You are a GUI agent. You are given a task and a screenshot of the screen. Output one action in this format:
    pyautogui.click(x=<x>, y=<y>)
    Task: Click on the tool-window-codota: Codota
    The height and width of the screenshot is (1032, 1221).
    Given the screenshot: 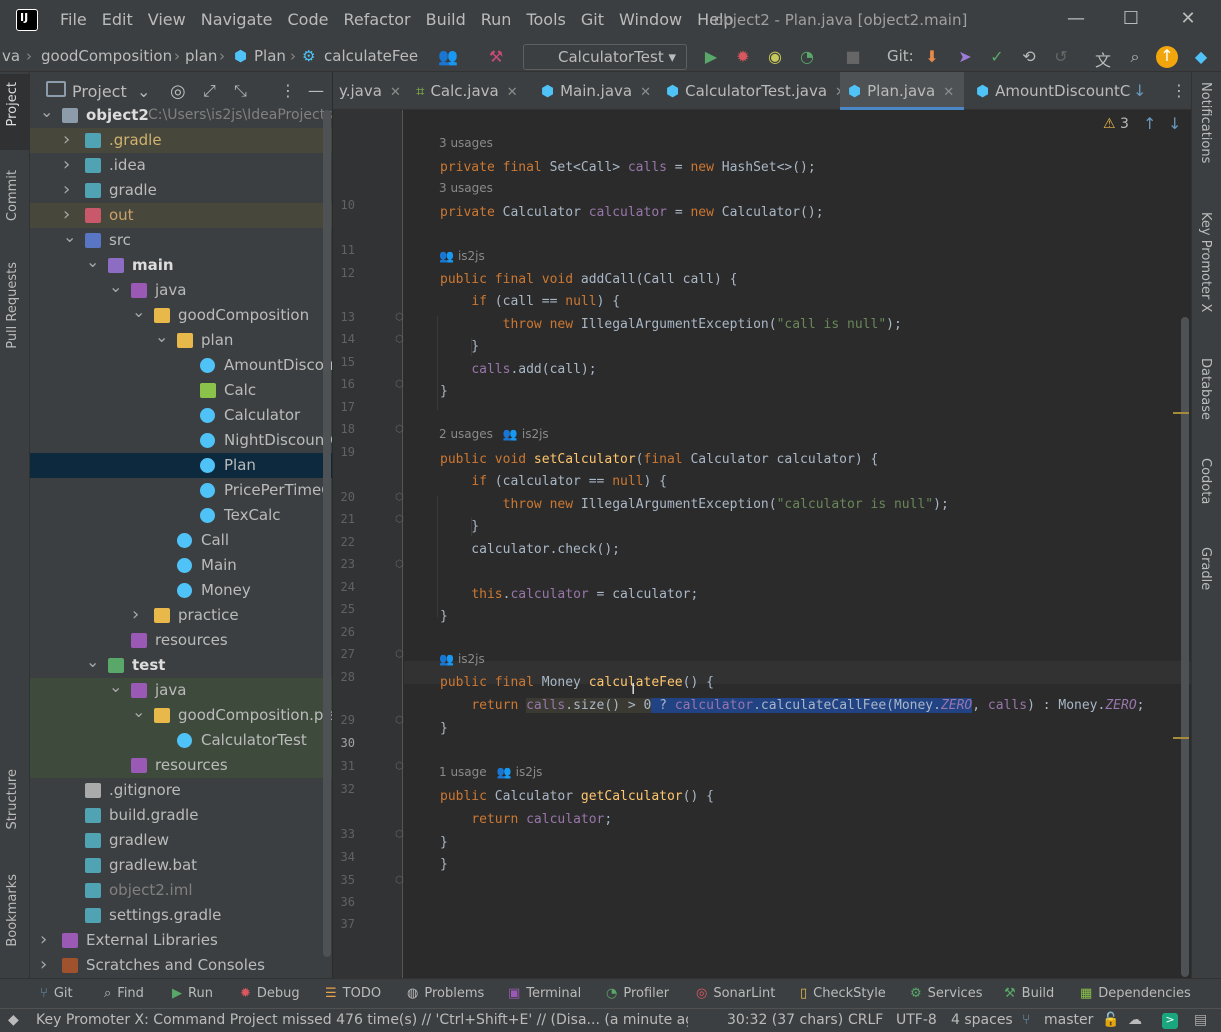 What is the action you would take?
    pyautogui.click(x=1205, y=481)
    